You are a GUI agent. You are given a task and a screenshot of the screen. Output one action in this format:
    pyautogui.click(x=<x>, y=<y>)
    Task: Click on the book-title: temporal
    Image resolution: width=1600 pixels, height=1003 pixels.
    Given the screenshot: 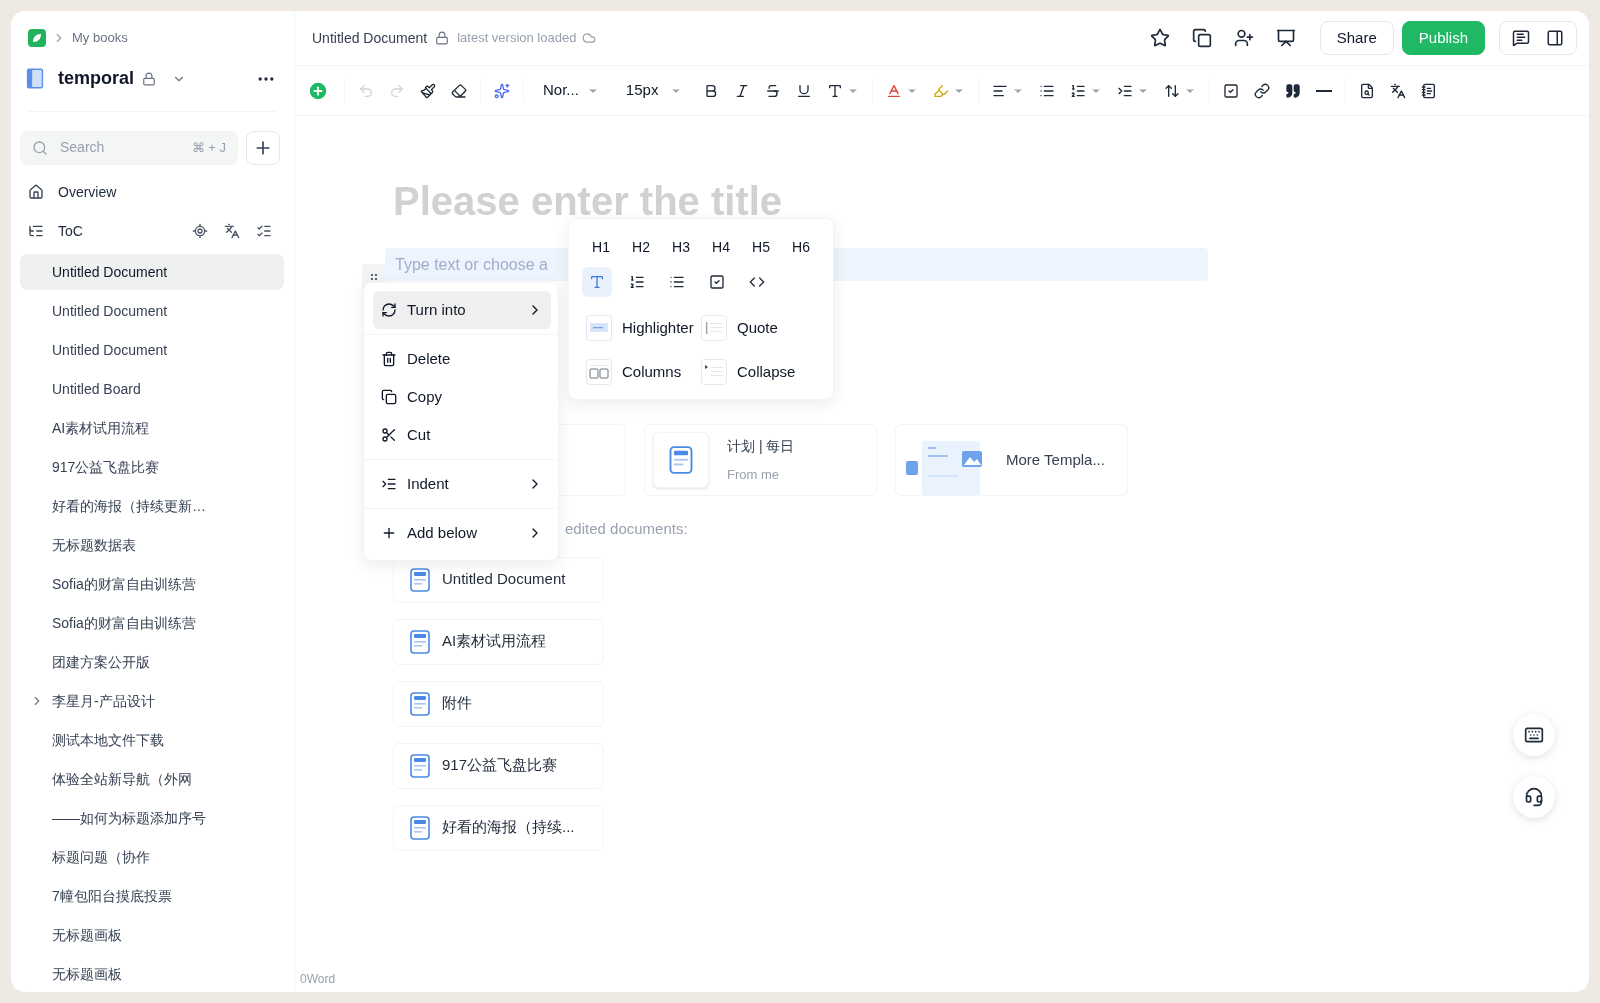 What is the action you would take?
    pyautogui.click(x=96, y=79)
    